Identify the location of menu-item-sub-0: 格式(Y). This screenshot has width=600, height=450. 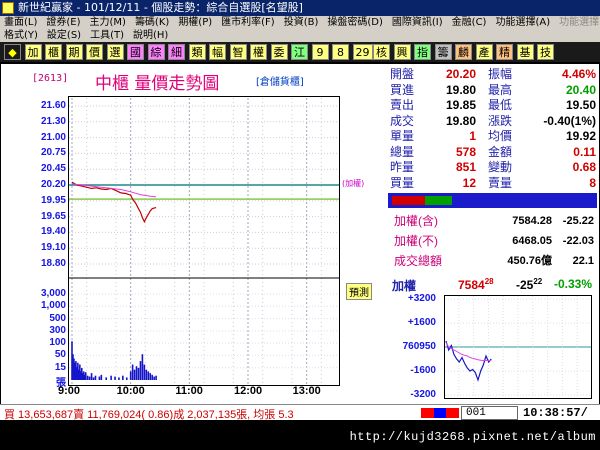
(21, 35).